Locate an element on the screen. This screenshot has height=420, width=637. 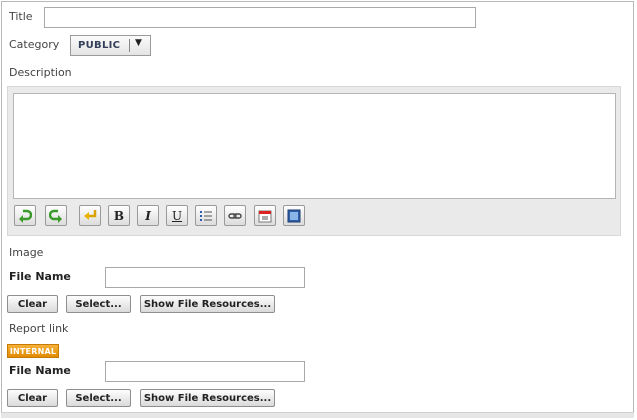
link-icon is located at coordinates (235, 215).